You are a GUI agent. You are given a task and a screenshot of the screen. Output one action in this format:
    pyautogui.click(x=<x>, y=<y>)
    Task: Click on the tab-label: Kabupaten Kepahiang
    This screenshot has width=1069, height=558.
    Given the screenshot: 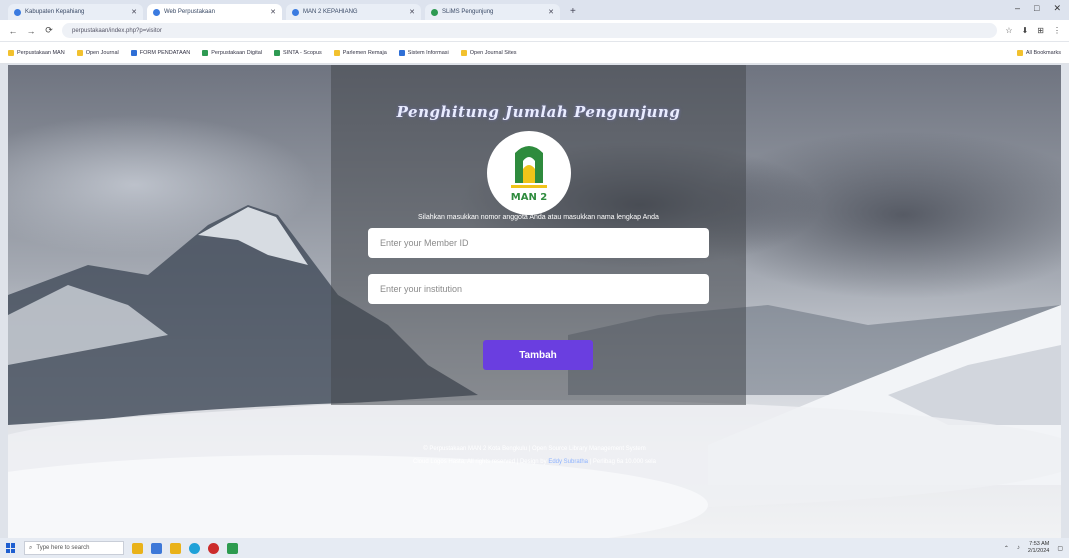 What is the action you would take?
    pyautogui.click(x=55, y=12)
    